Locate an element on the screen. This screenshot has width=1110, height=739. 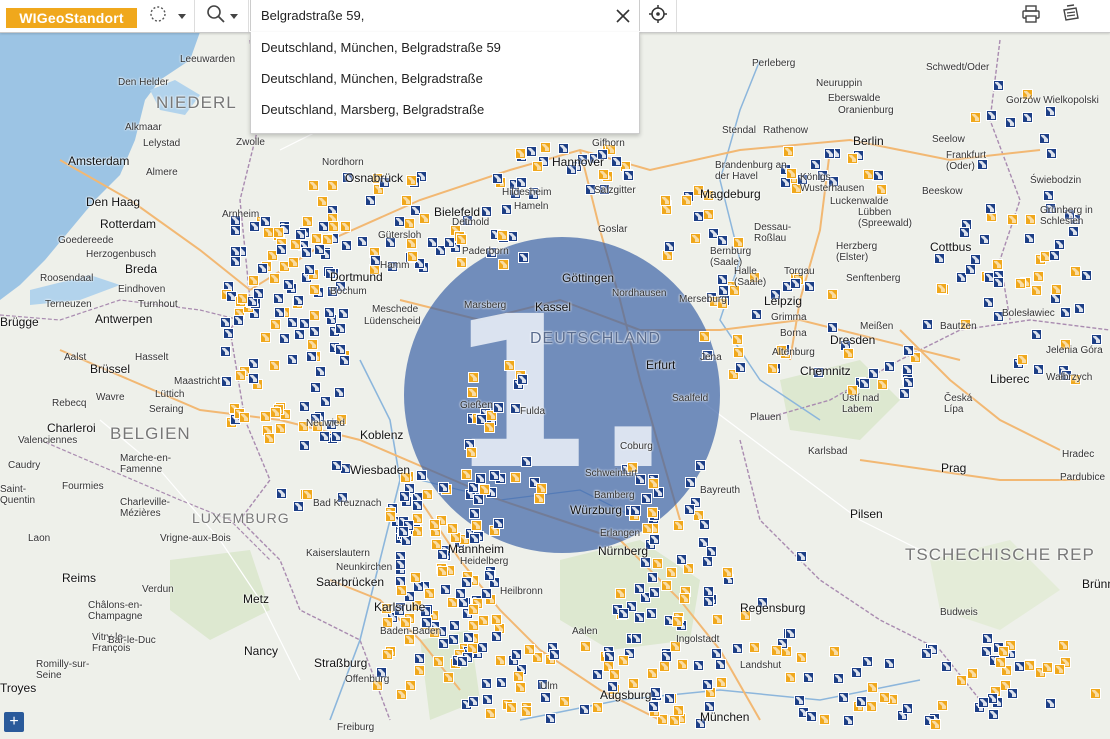
city-label: Lübben (Spreewald) is located at coordinates (885, 218).